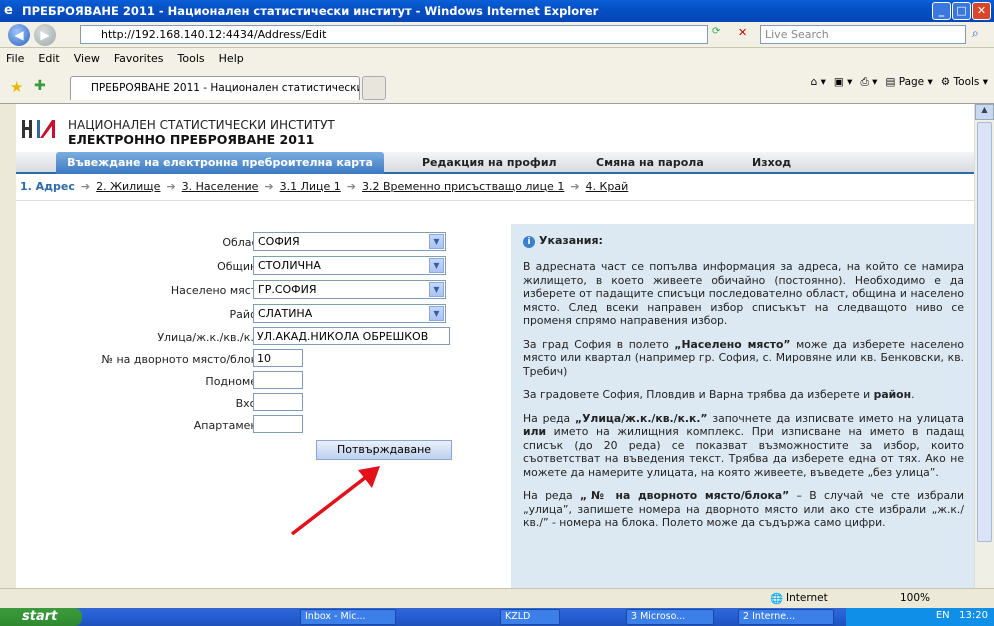 This screenshot has height=626, width=994. What do you see at coordinates (863, 34) in the screenshot?
I see `search-input: Live Search` at bounding box center [863, 34].